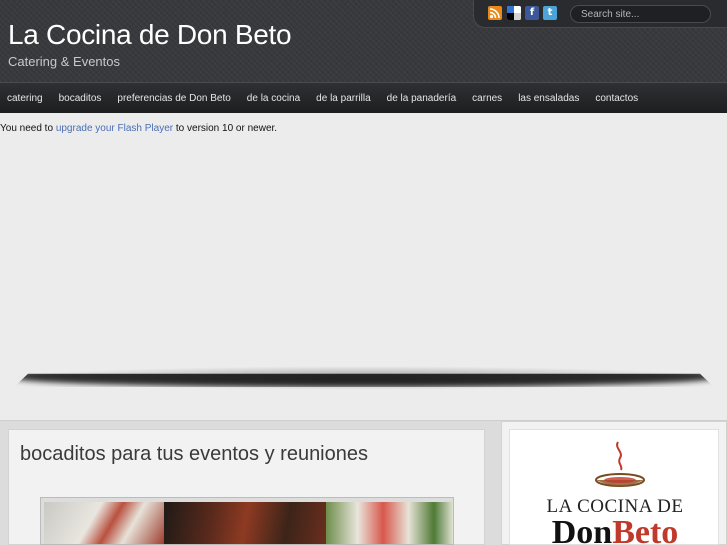 The height and width of the screenshot is (545, 727). I want to click on site-tagline: Catering & Eventos, so click(64, 61).